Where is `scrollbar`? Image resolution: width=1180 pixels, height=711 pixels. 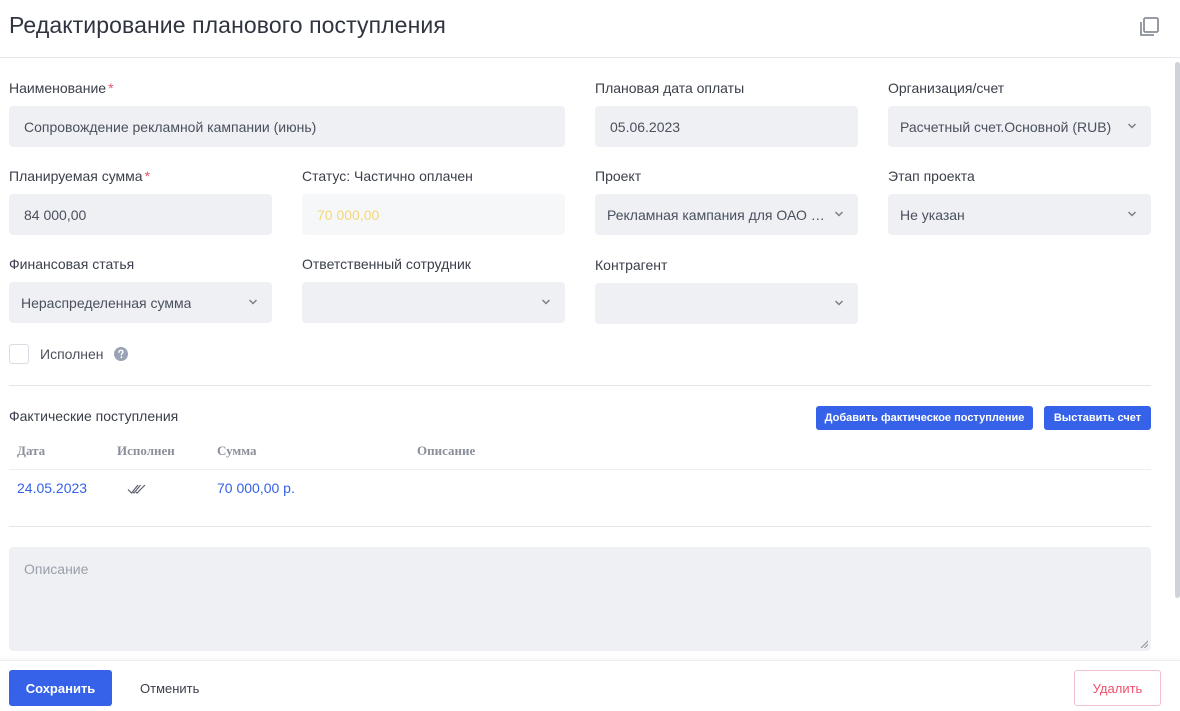 scrollbar is located at coordinates (1177, 330).